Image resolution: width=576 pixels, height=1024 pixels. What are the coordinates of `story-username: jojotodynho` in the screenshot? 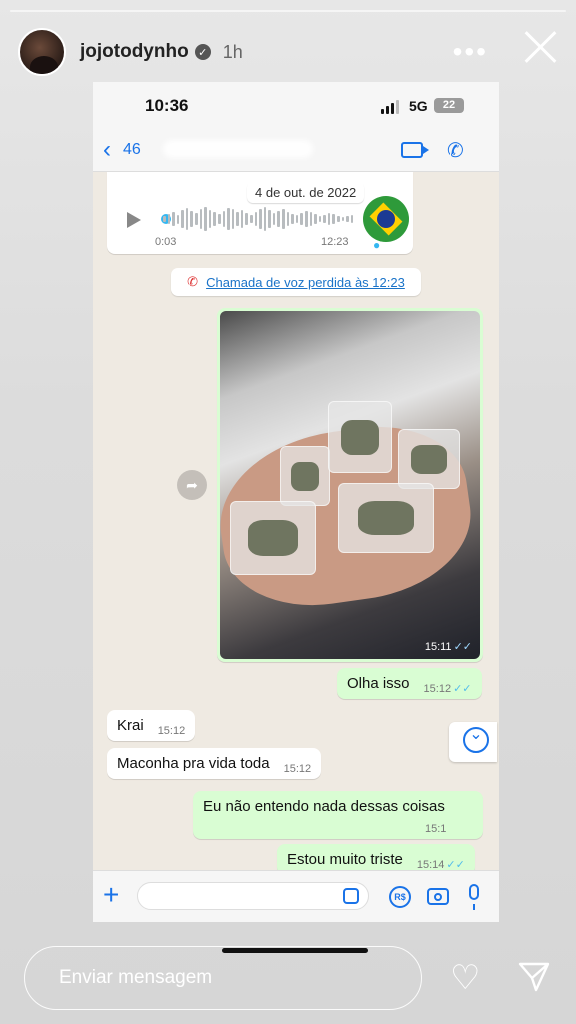 It's located at (134, 52).